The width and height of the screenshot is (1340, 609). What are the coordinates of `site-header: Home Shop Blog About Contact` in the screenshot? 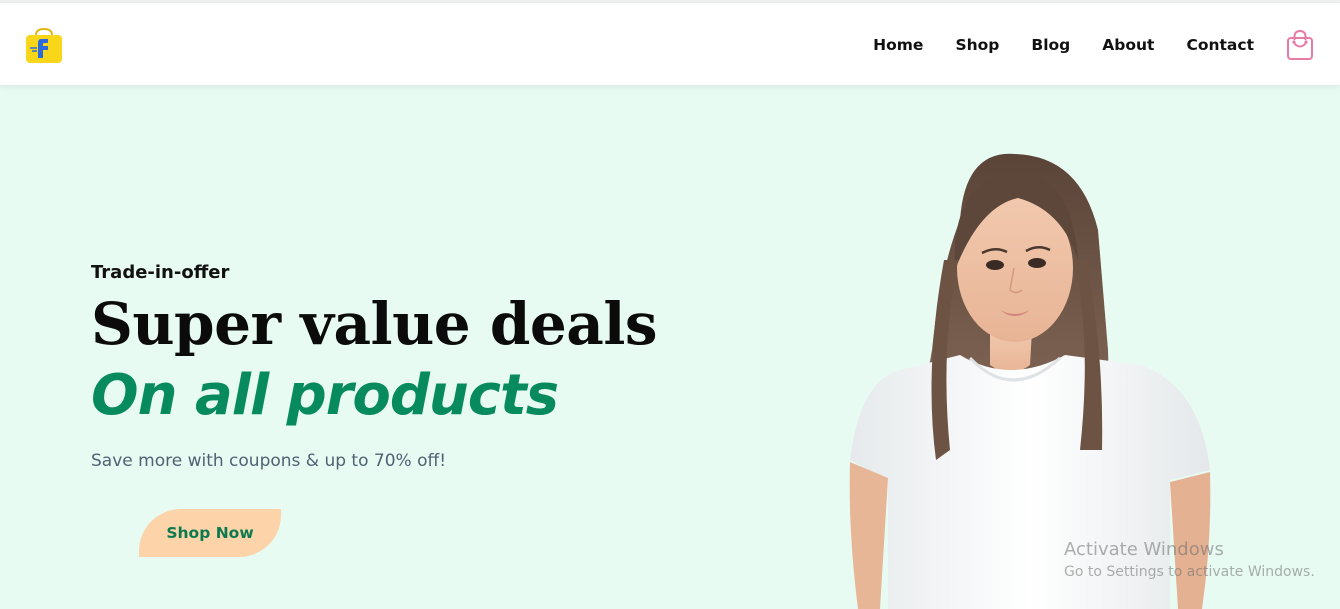 It's located at (670, 44).